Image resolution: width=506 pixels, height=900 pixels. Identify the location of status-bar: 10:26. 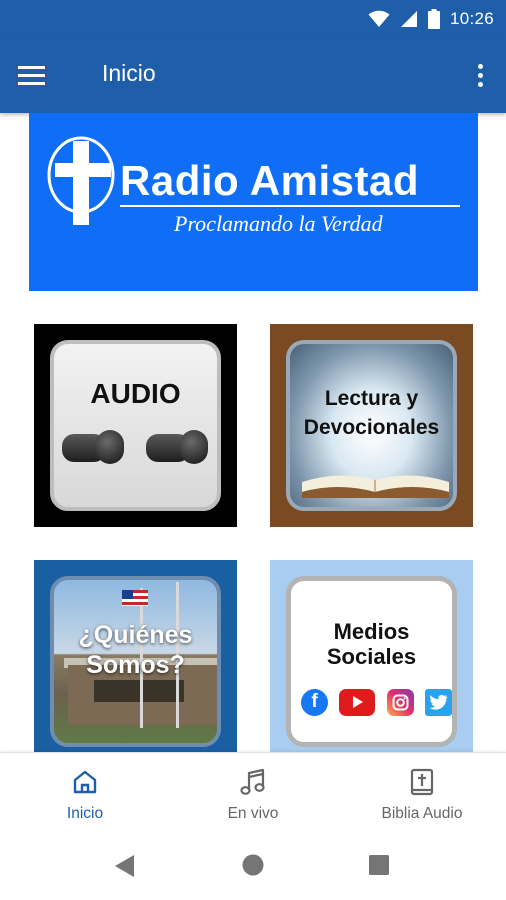
(253, 18).